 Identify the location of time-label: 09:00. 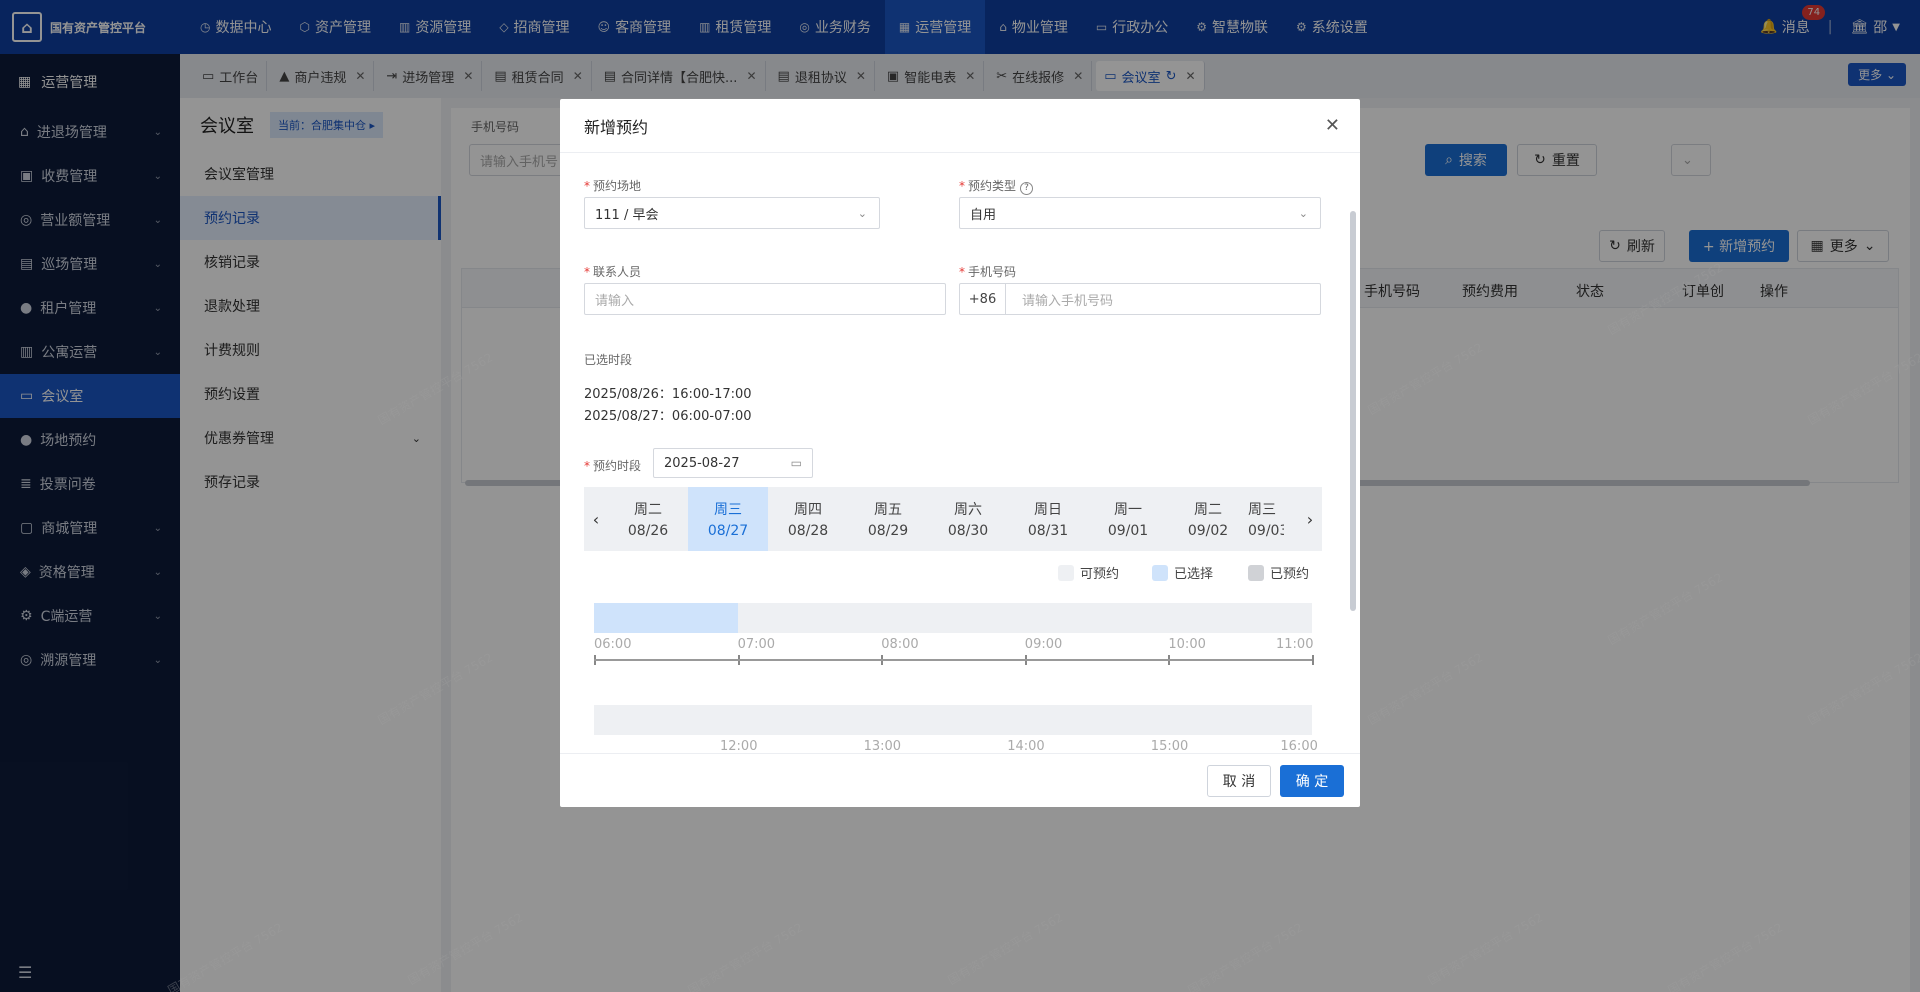
(1043, 644).